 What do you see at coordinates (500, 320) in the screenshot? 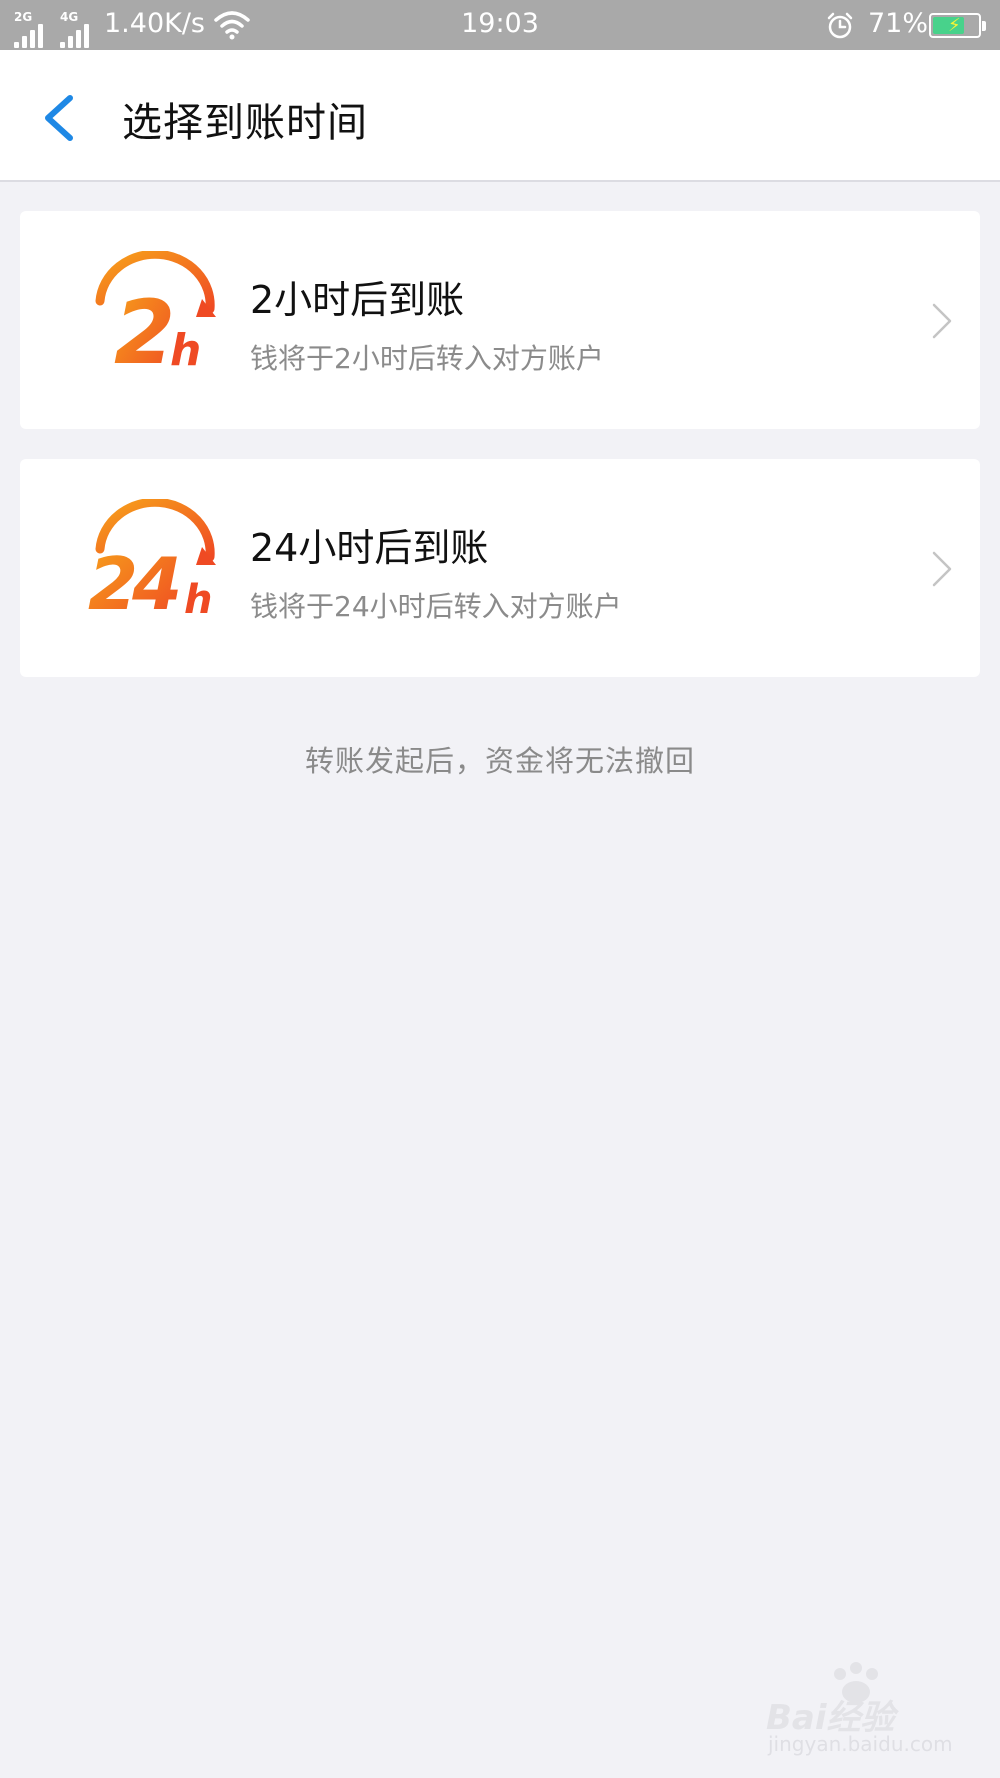
I see `option-2h: 2 h 2小时后到账 钱将于2小时后转入对方账户` at bounding box center [500, 320].